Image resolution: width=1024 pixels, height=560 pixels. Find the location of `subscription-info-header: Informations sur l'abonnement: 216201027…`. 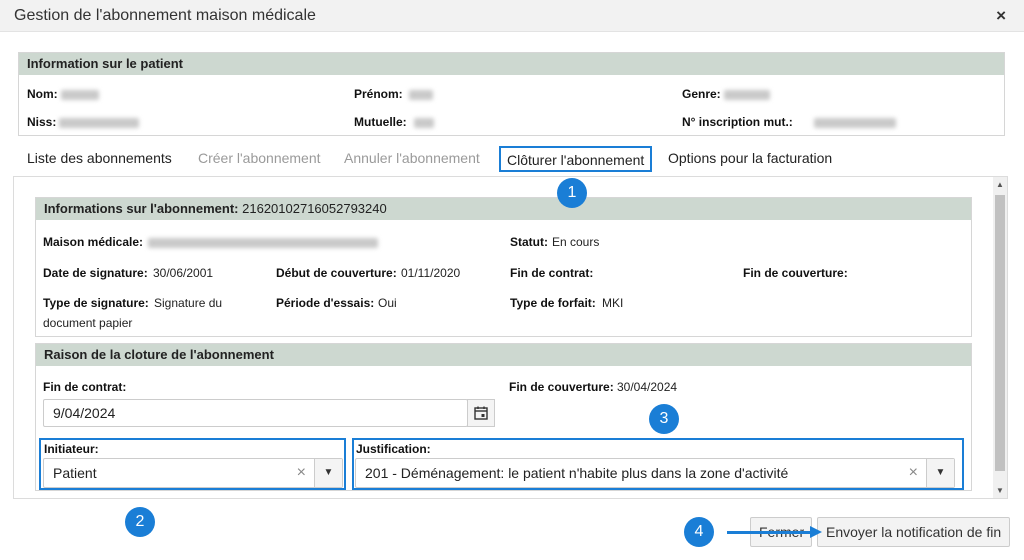

subscription-info-header: Informations sur l'abonnement: 216201027… is located at coordinates (503, 209).